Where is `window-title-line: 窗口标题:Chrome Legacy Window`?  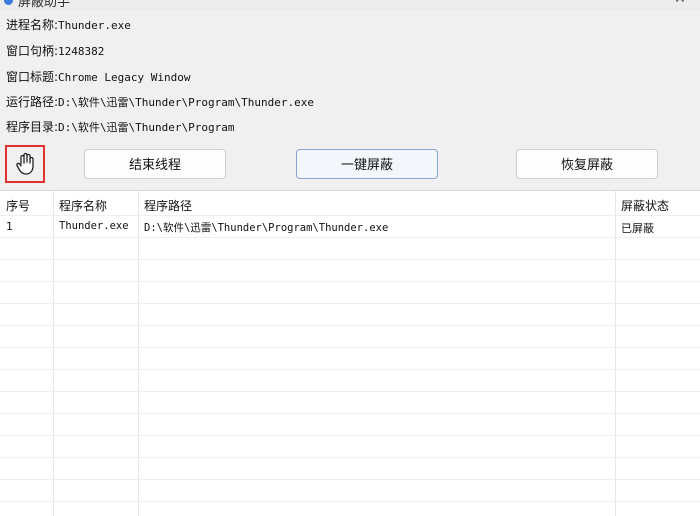 window-title-line: 窗口标题:Chrome Legacy Window is located at coordinates (98, 76).